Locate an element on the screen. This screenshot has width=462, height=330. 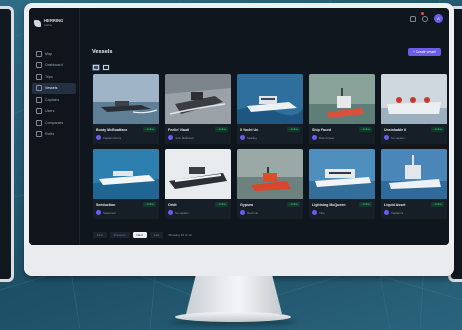
sidebar-item-roles: Roles is located at coordinates (54, 134).